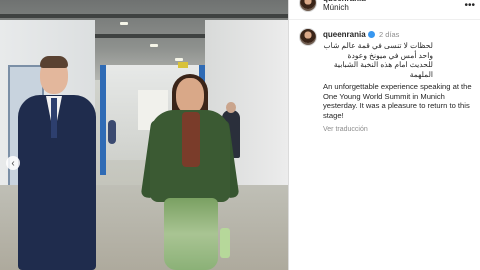  Describe the element at coordinates (344, 34) in the screenshot. I see `username-text: queenrania` at that location.